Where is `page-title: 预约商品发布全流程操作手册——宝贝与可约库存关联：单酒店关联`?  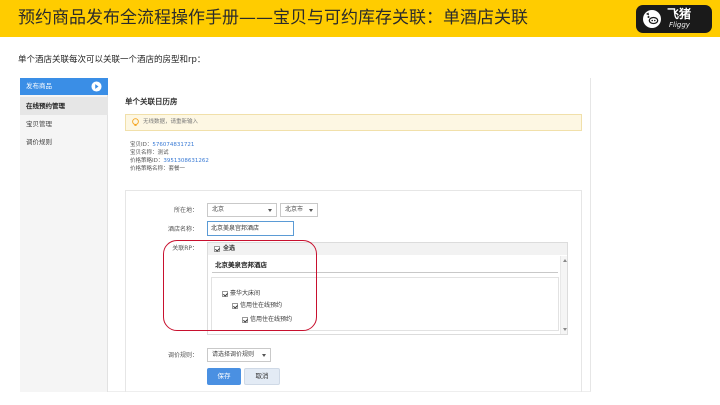
page-title: 预约商品发布全流程操作手册——宝贝与可约库存关联：单酒店关联 is located at coordinates (273, 18).